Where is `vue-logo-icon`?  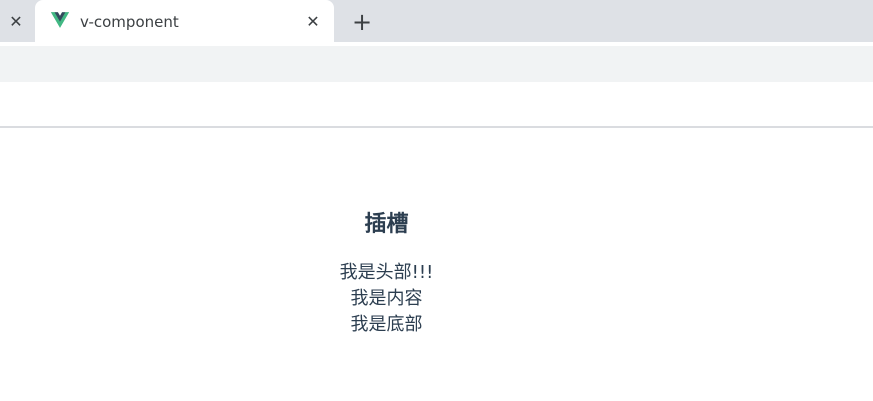
vue-logo-icon is located at coordinates (60, 20).